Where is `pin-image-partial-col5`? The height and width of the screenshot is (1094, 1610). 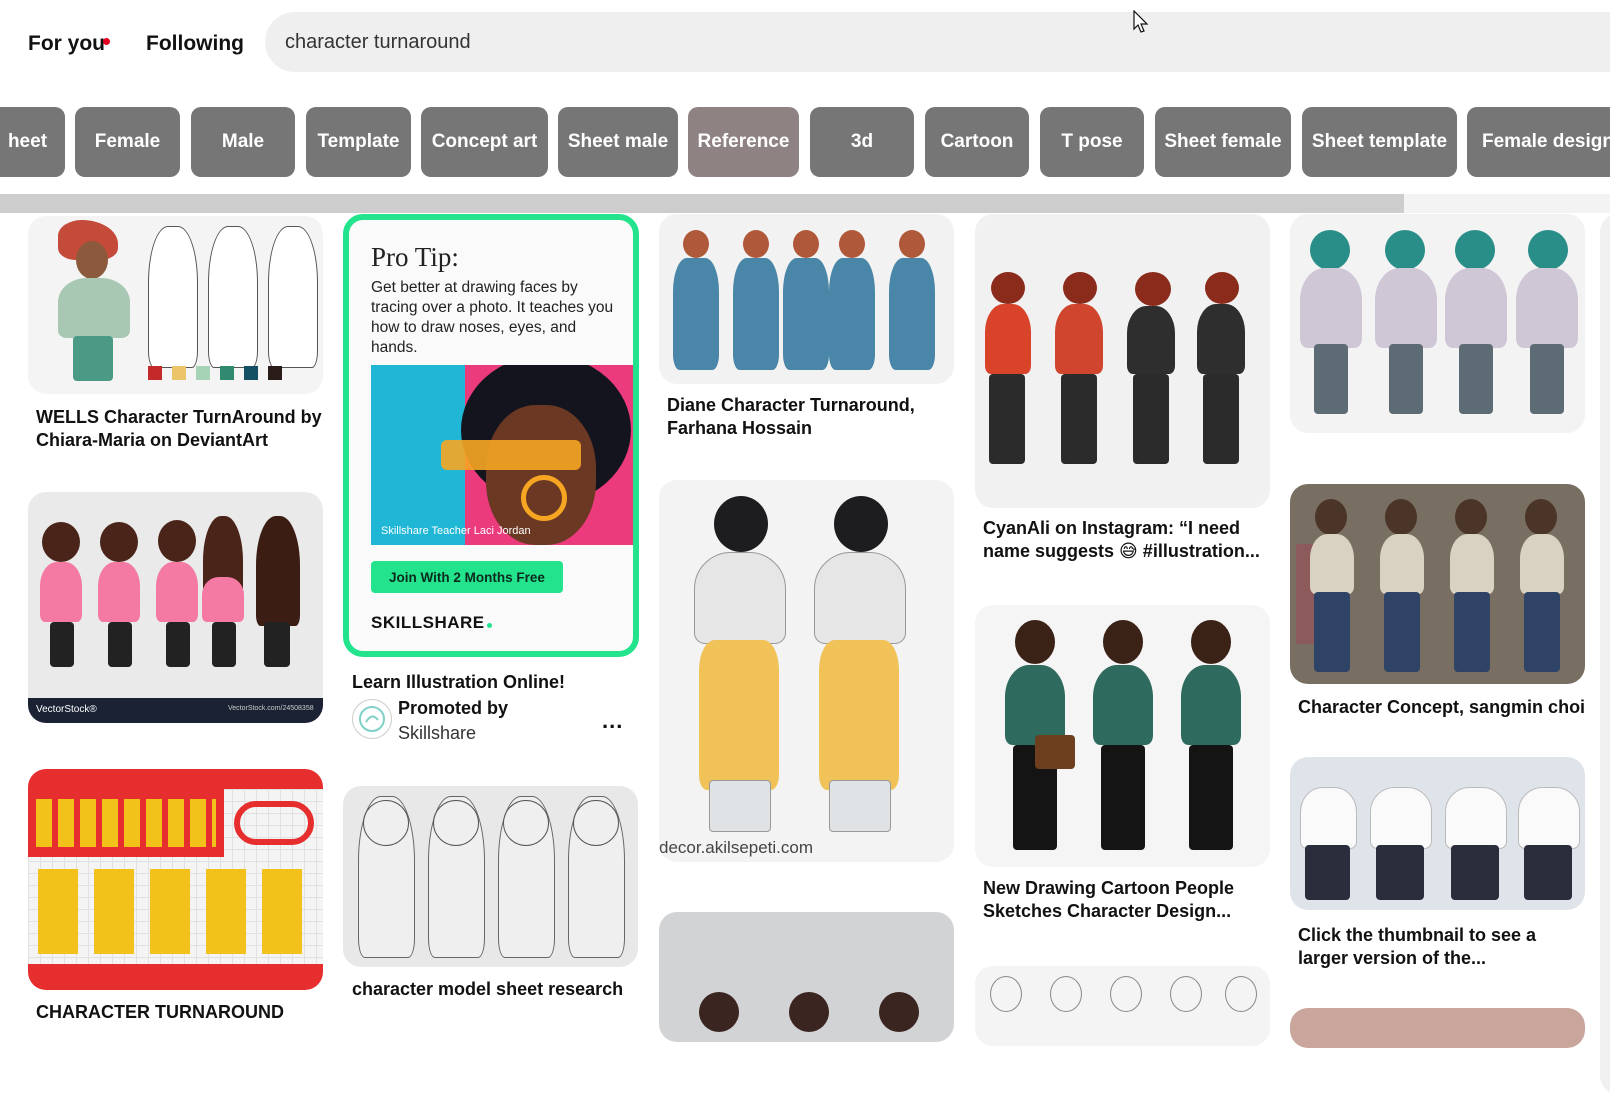 pin-image-partial-col5 is located at coordinates (1437, 1028).